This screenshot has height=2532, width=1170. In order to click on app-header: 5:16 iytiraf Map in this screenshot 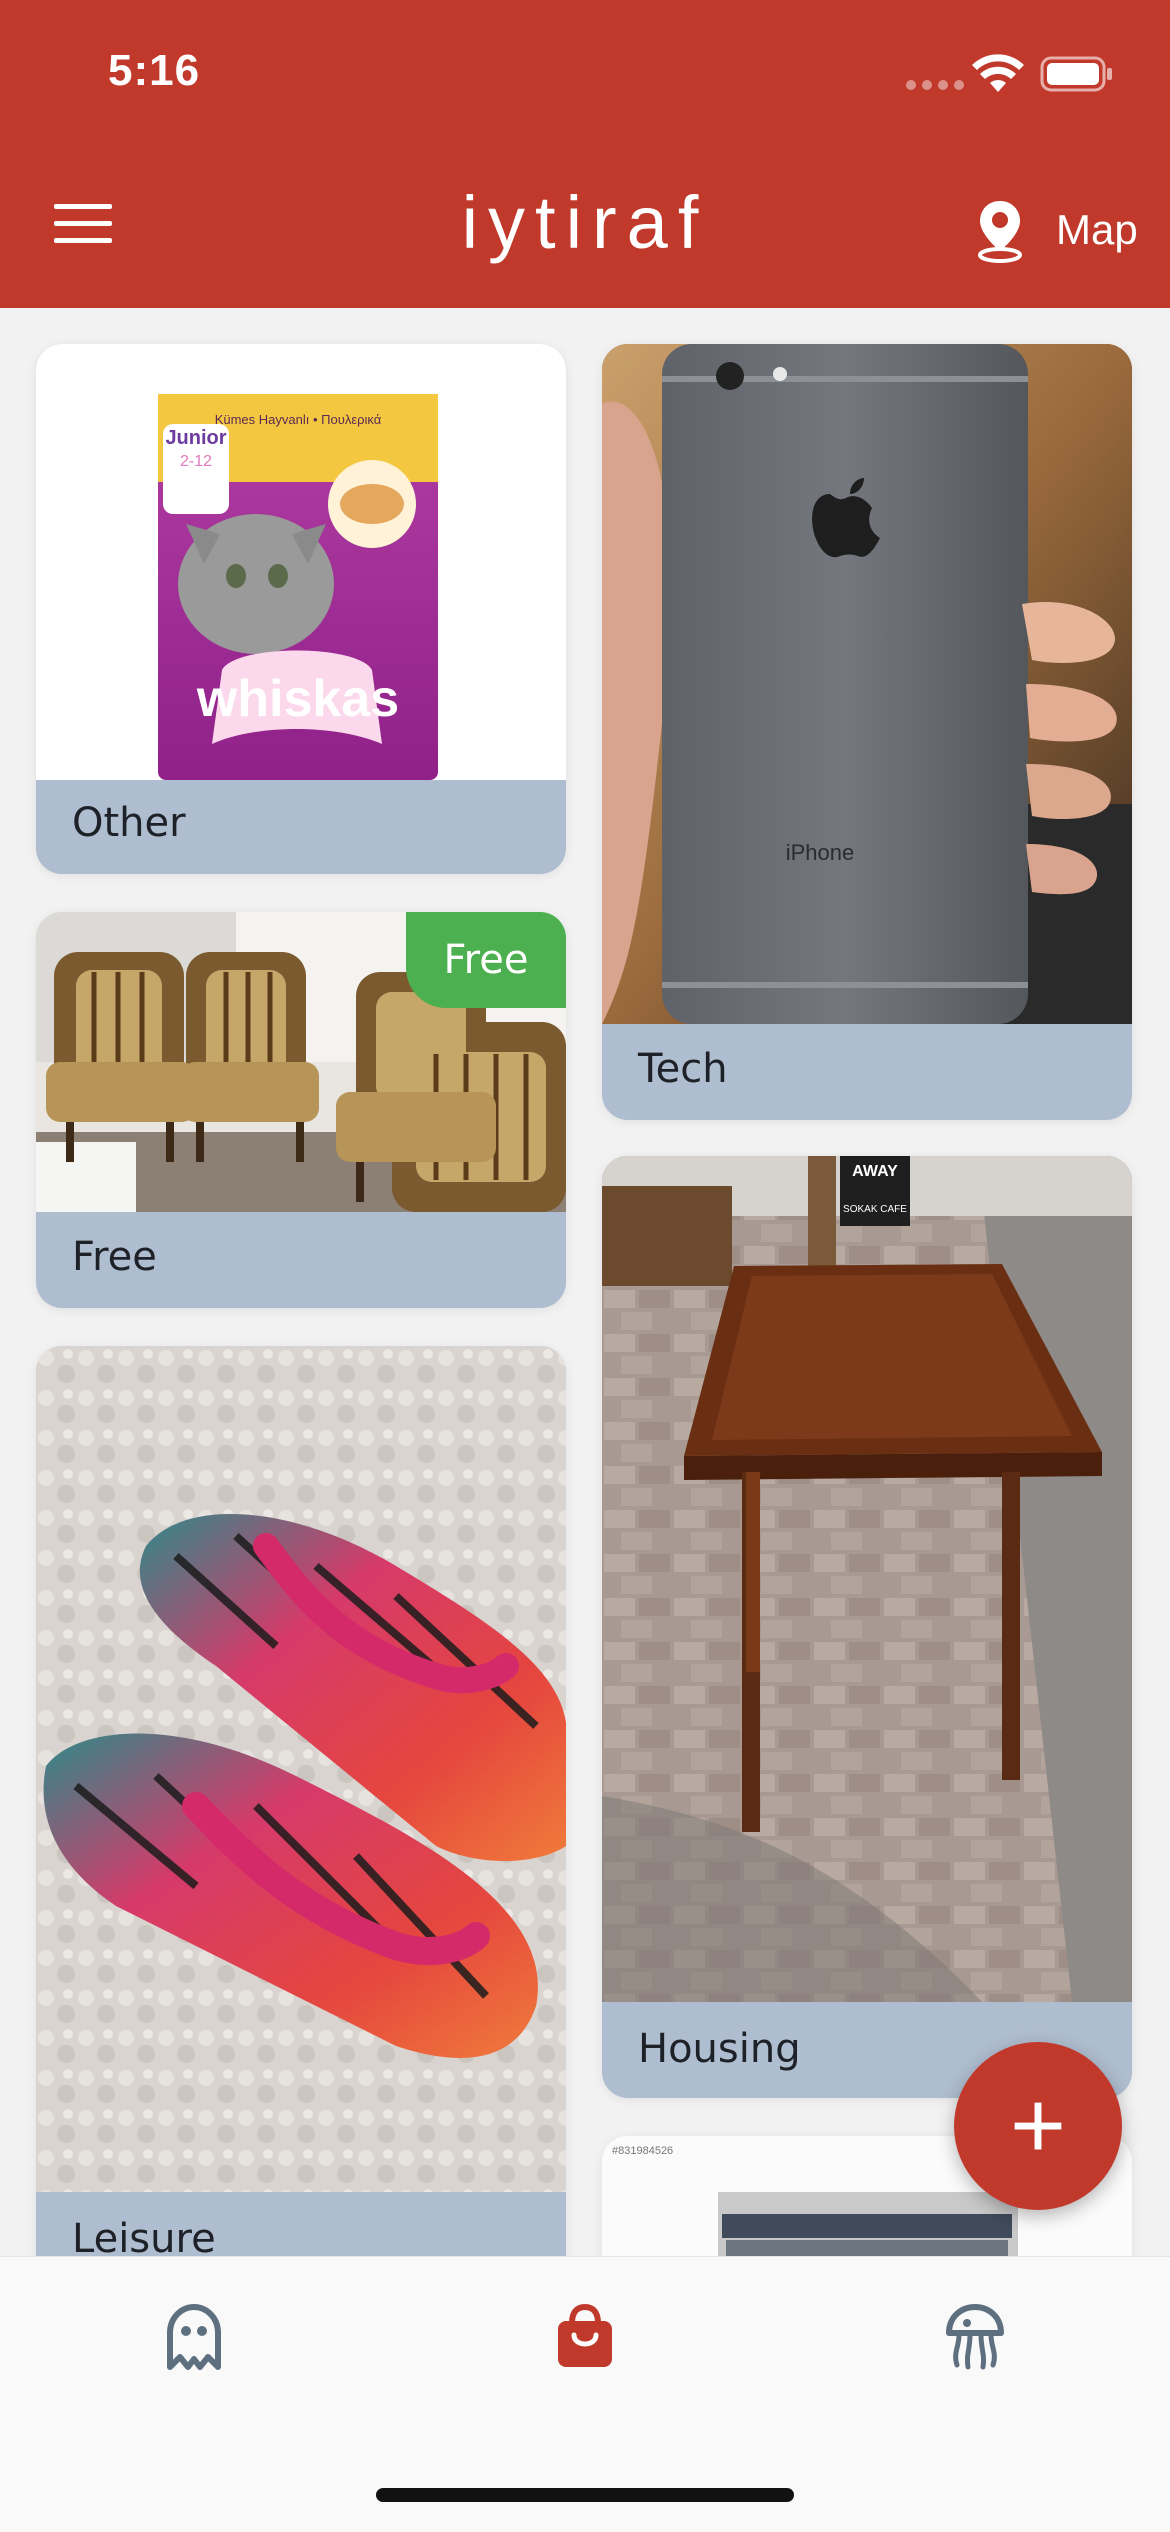, I will do `click(585, 154)`.